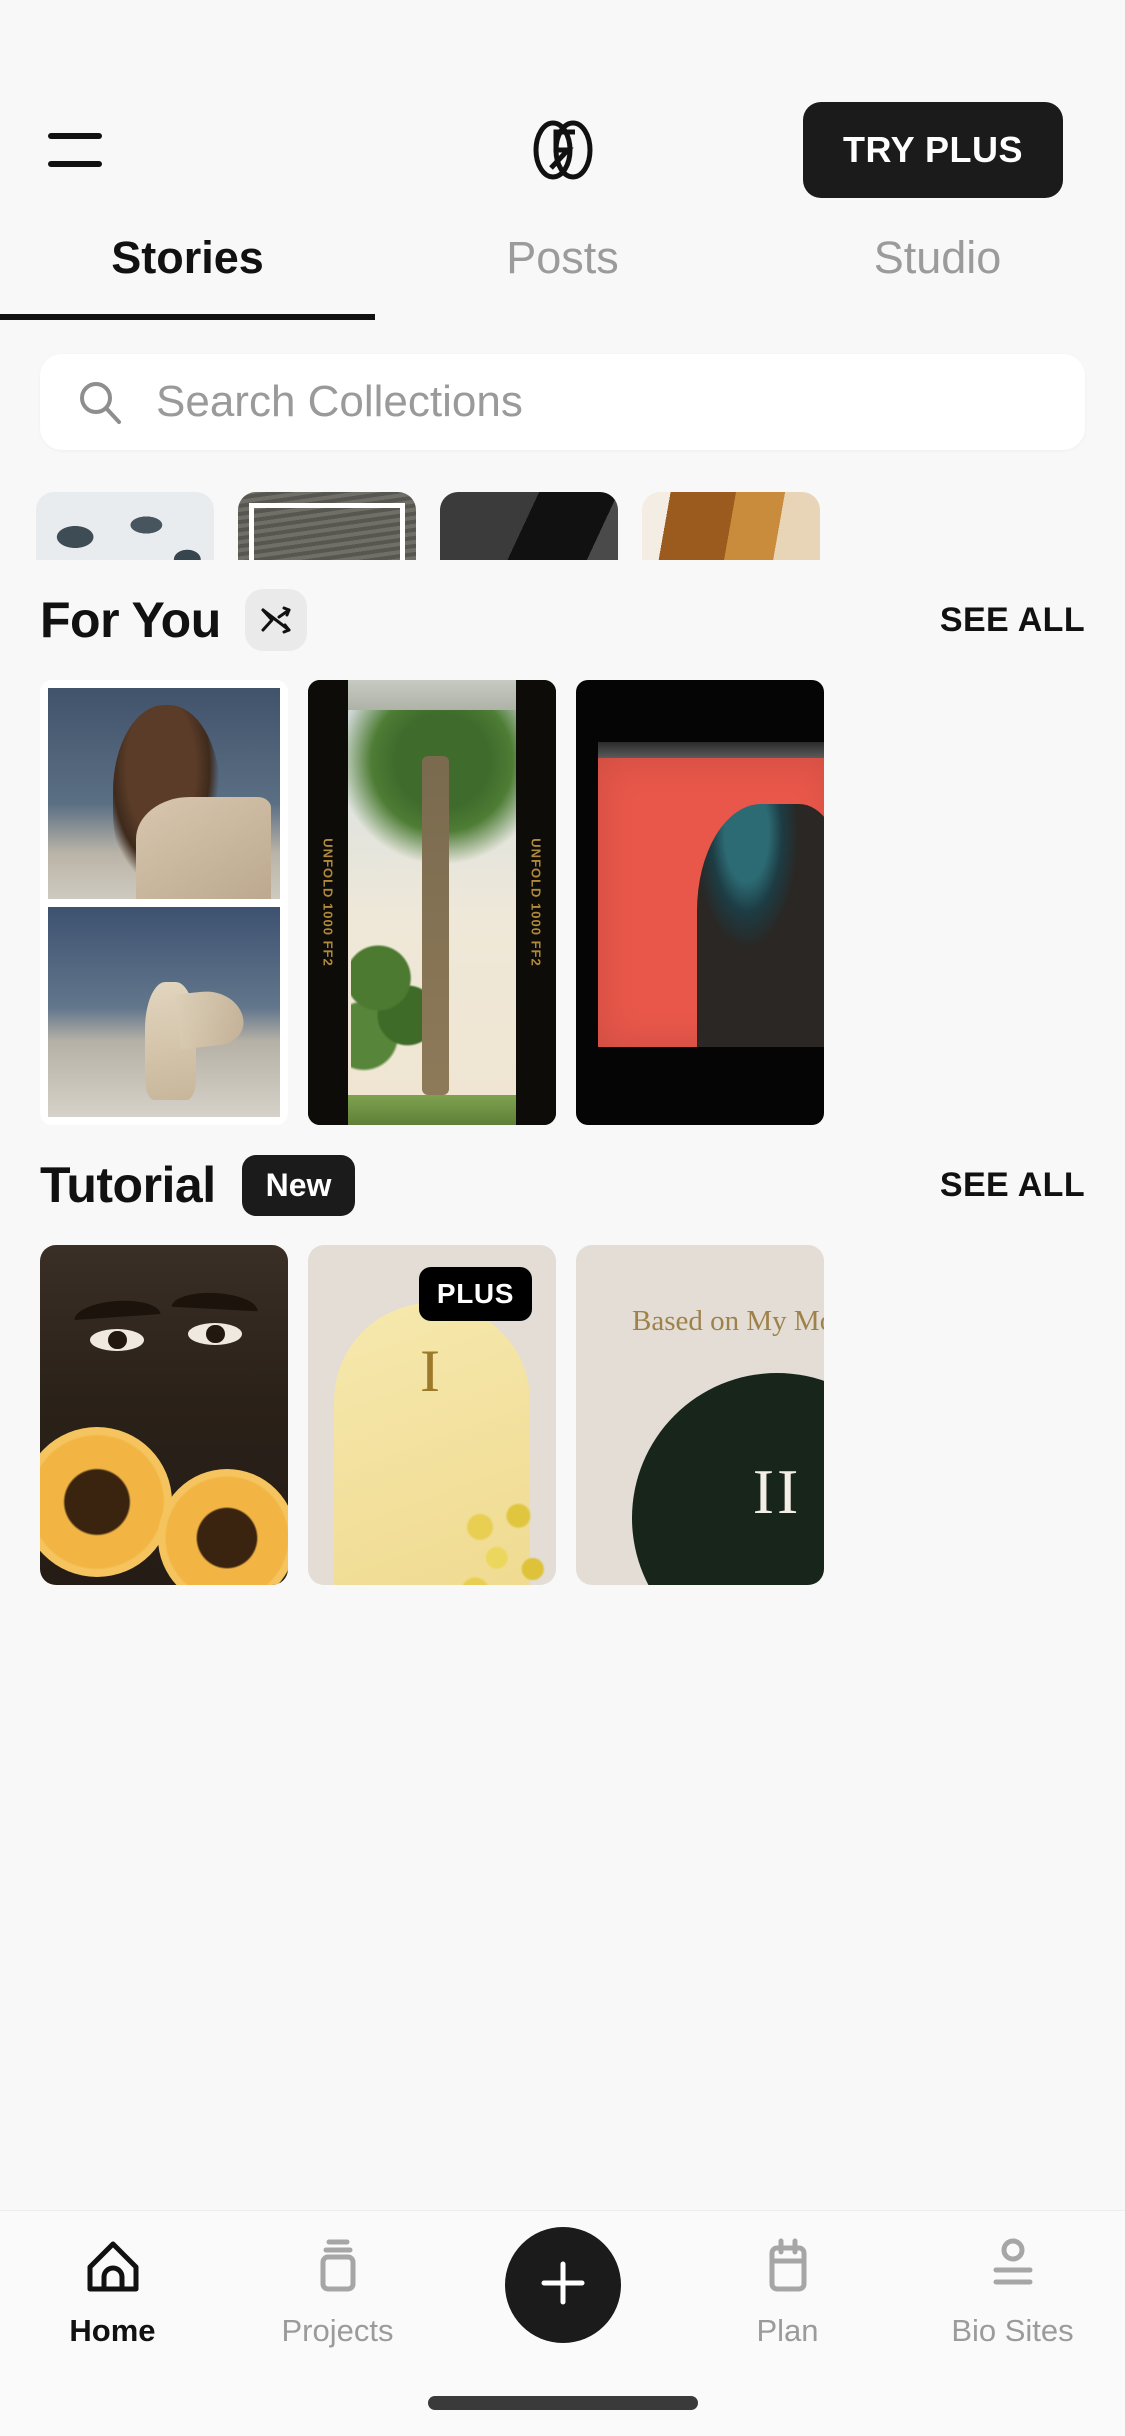 The image size is (1125, 2436). I want to click on nav-item-create, so click(562, 2285).